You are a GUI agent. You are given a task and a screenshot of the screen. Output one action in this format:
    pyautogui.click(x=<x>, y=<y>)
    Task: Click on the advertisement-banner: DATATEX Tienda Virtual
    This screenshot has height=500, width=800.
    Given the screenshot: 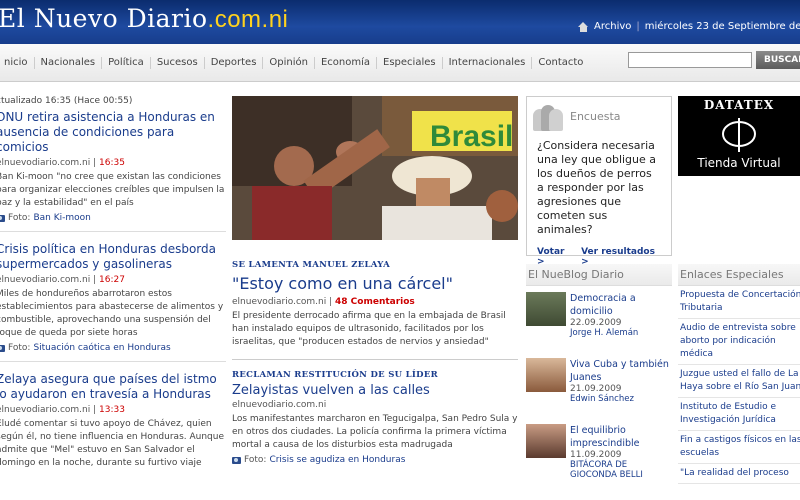 What is the action you would take?
    pyautogui.click(x=739, y=136)
    